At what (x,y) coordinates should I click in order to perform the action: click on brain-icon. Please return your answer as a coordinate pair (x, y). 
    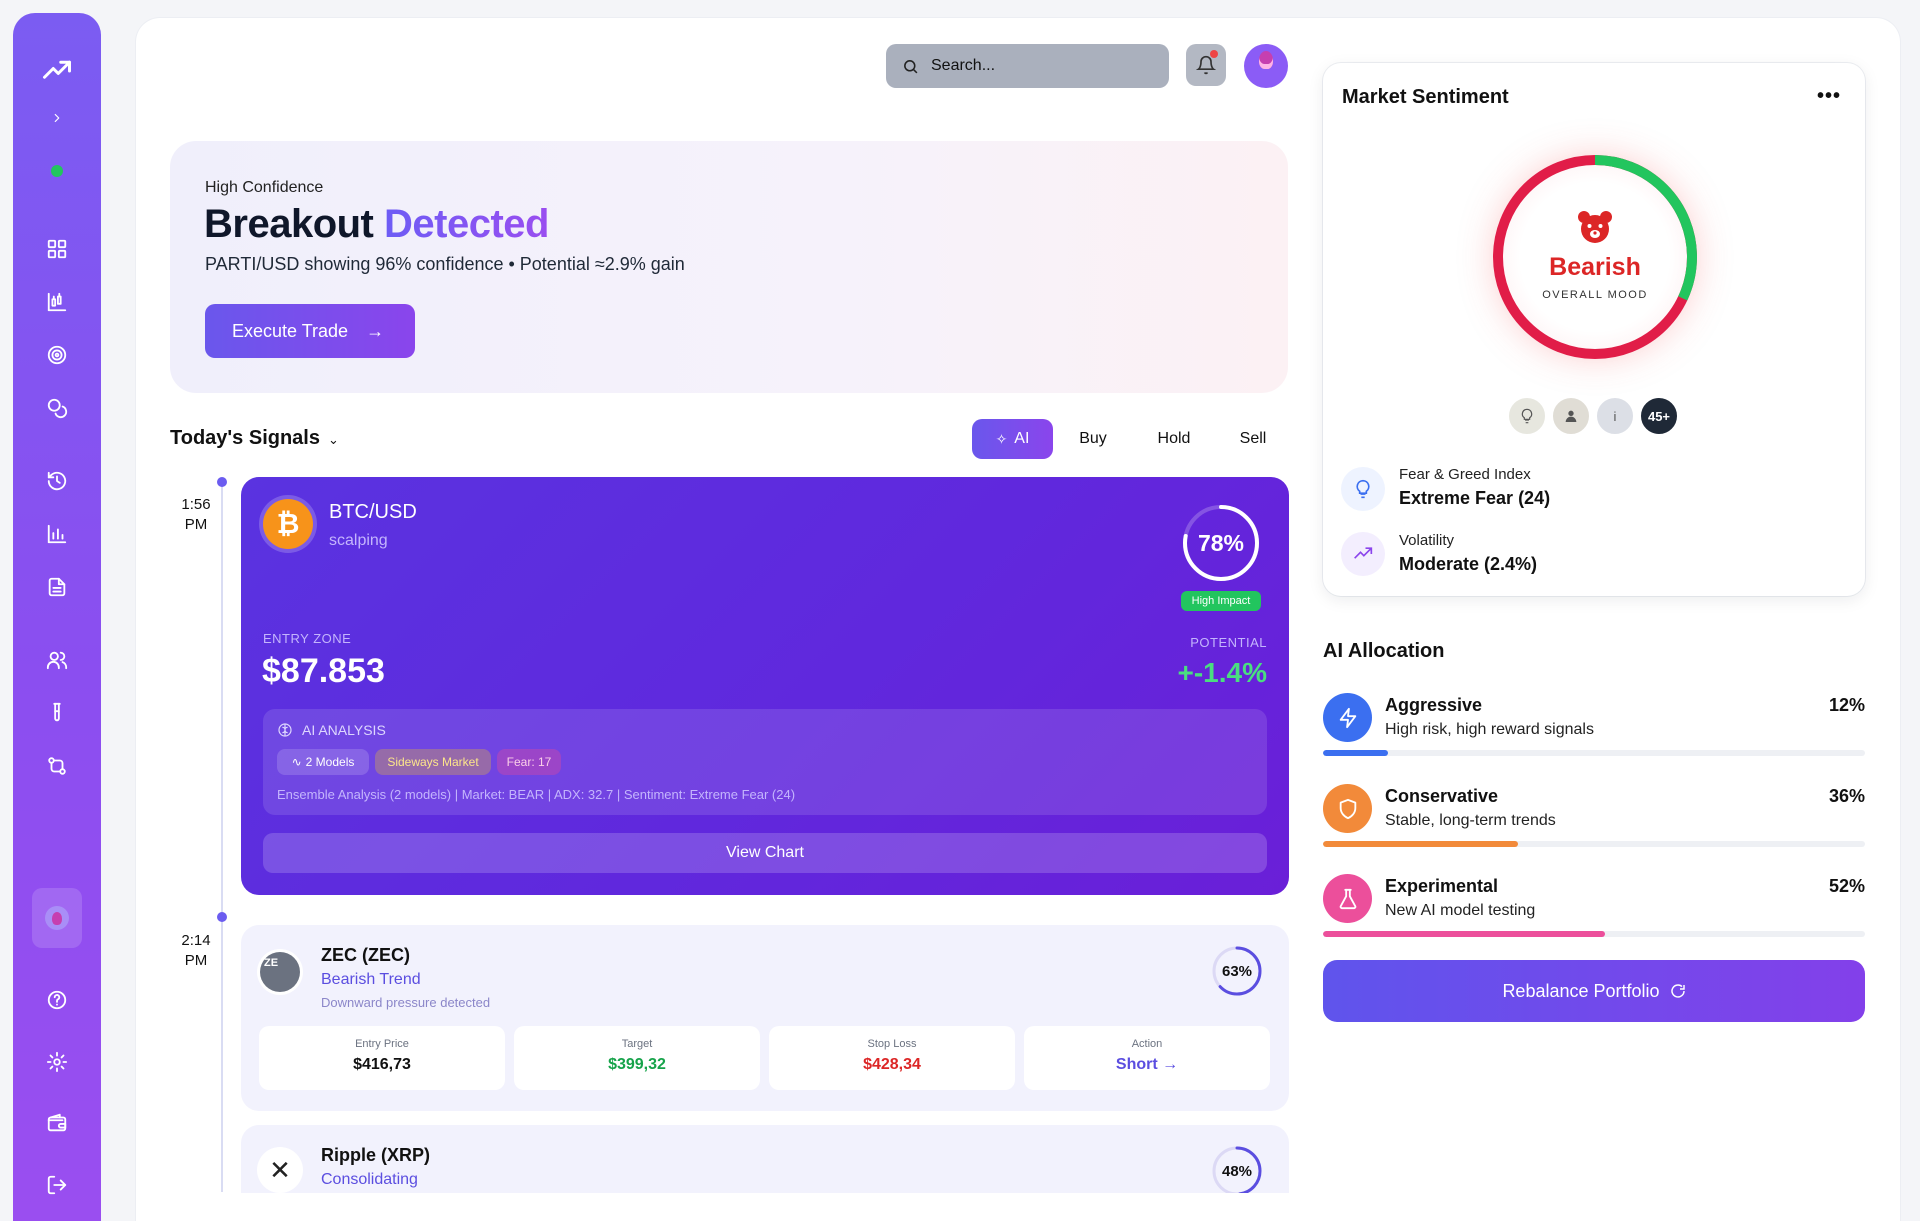
    Looking at the image, I should click on (285, 730).